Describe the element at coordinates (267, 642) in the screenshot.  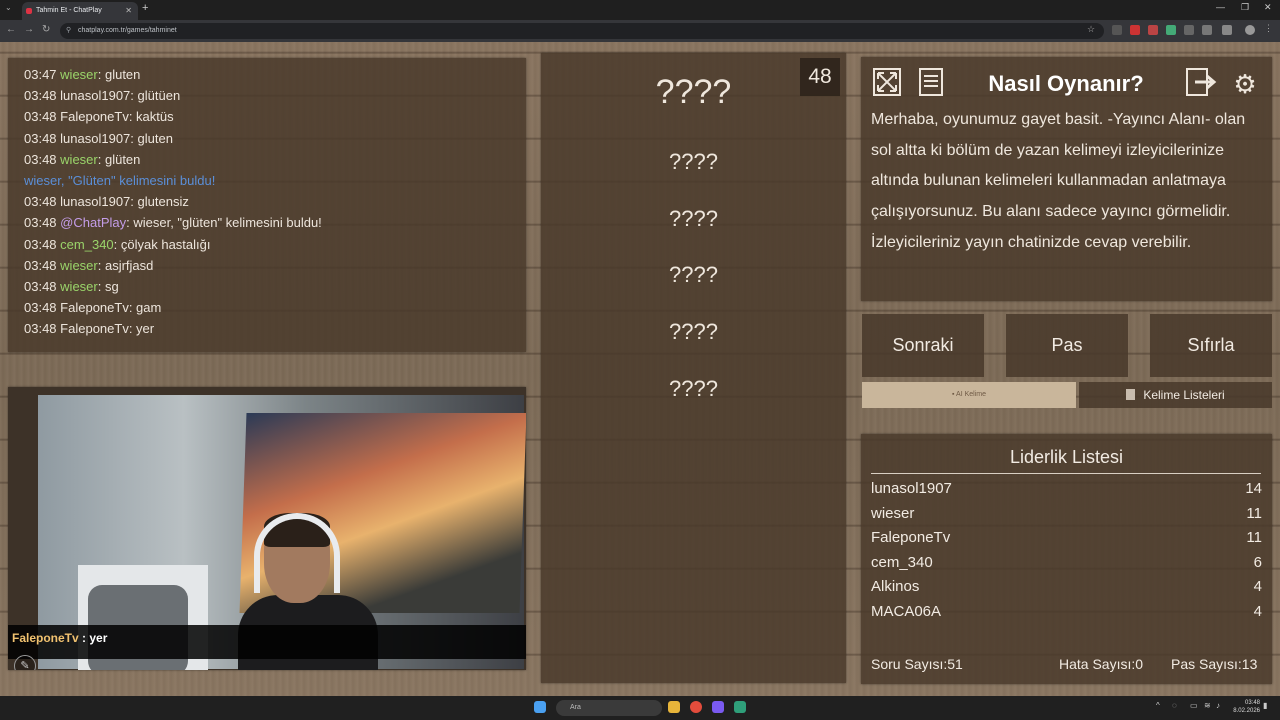
I see `webcam-caption-bar: FaleponeTv : yer` at that location.